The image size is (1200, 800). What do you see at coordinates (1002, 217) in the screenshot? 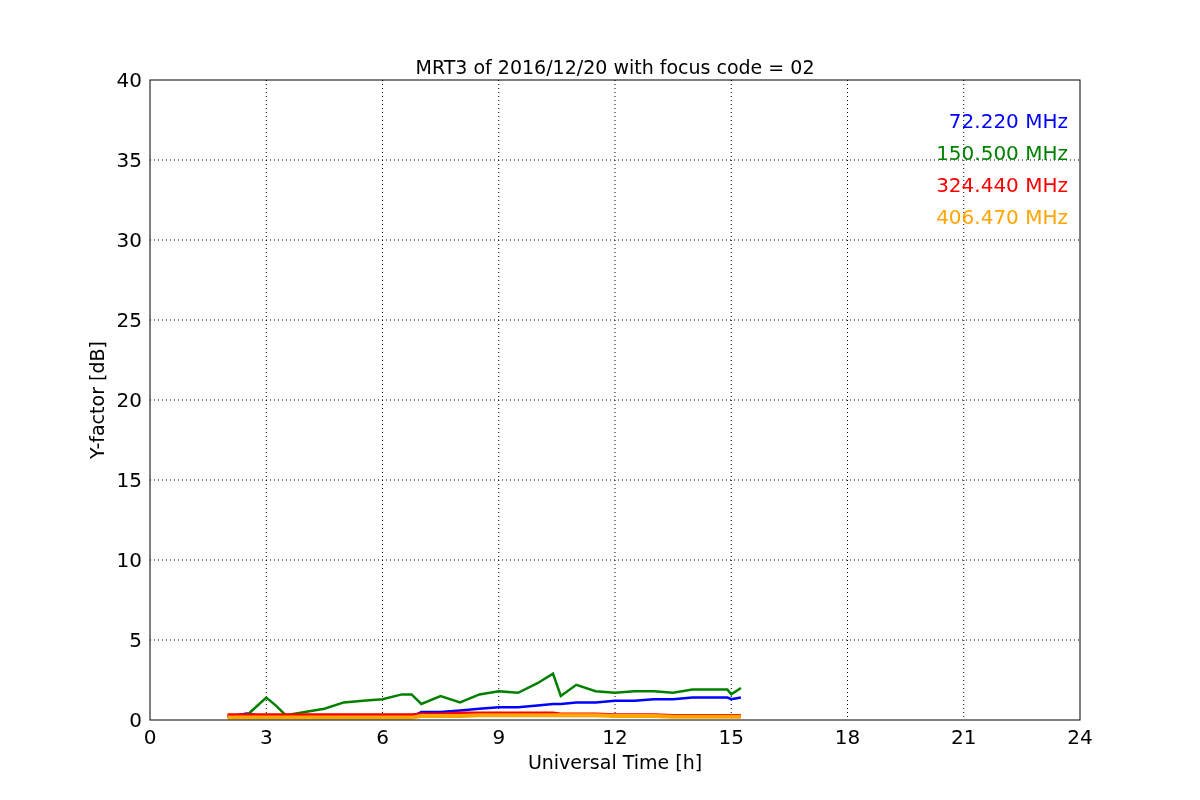
I see `legend-label: 406.470 MHz` at bounding box center [1002, 217].